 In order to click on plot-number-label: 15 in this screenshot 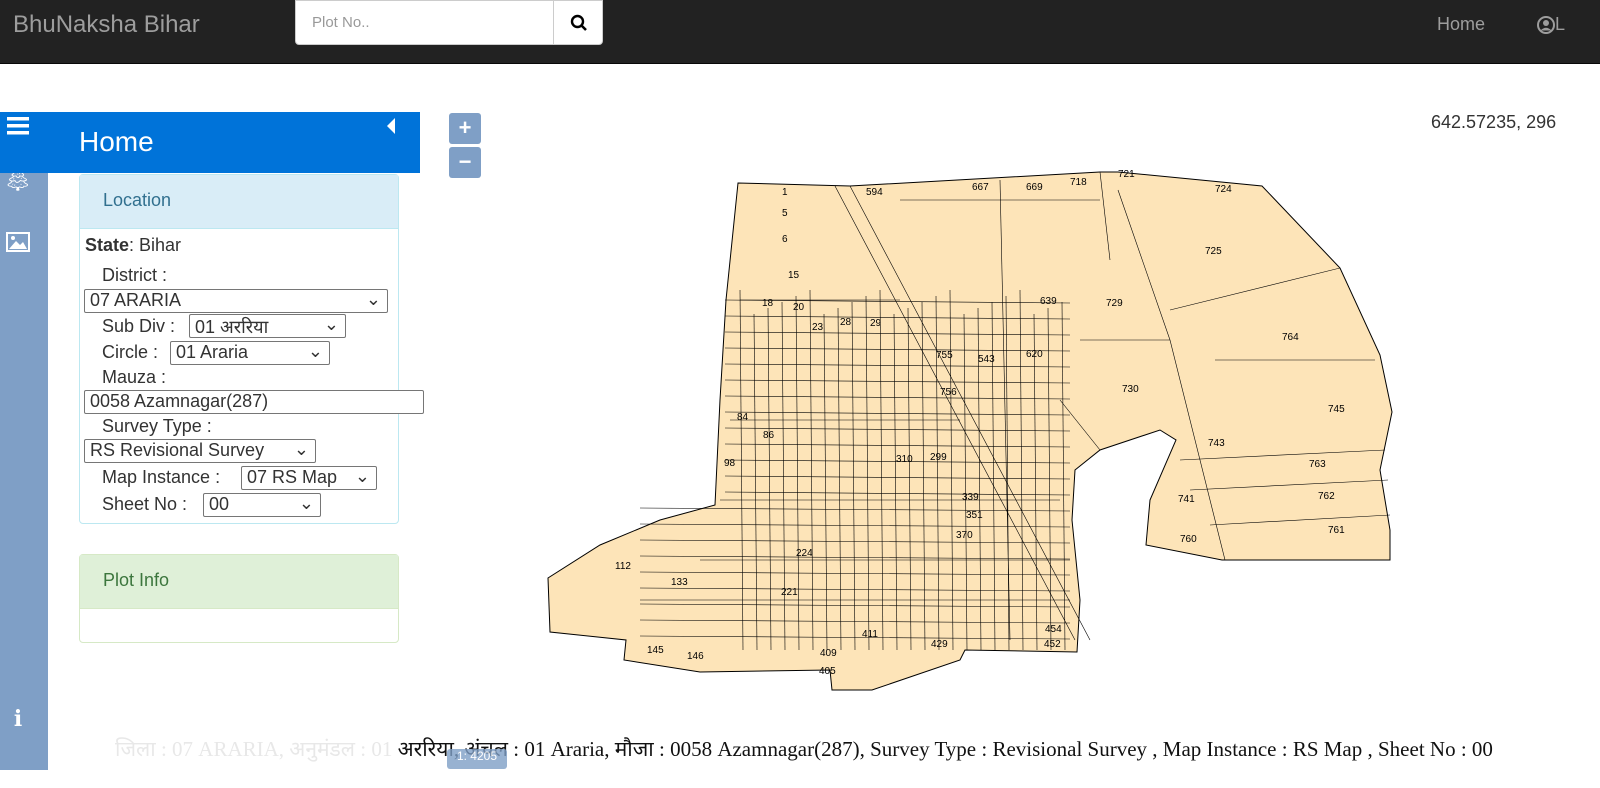, I will do `click(794, 275)`.